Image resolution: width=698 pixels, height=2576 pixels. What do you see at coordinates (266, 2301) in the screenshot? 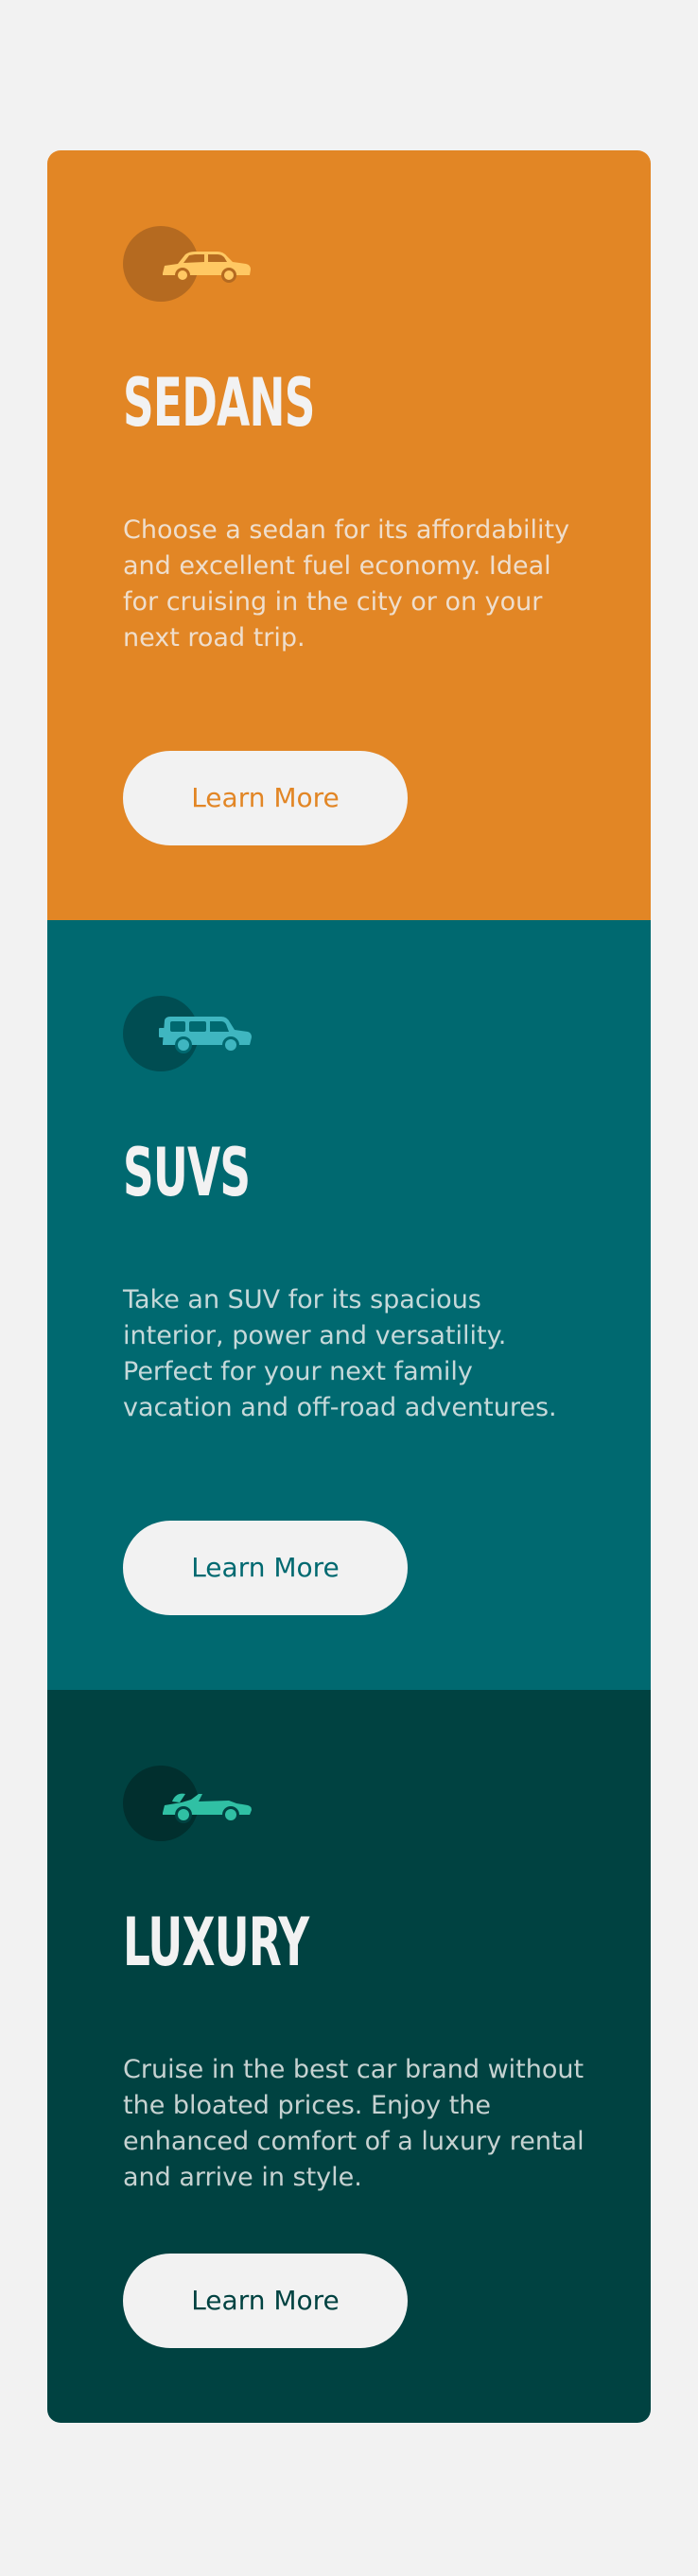
I see `luxury-learn-more-button: Learn More` at bounding box center [266, 2301].